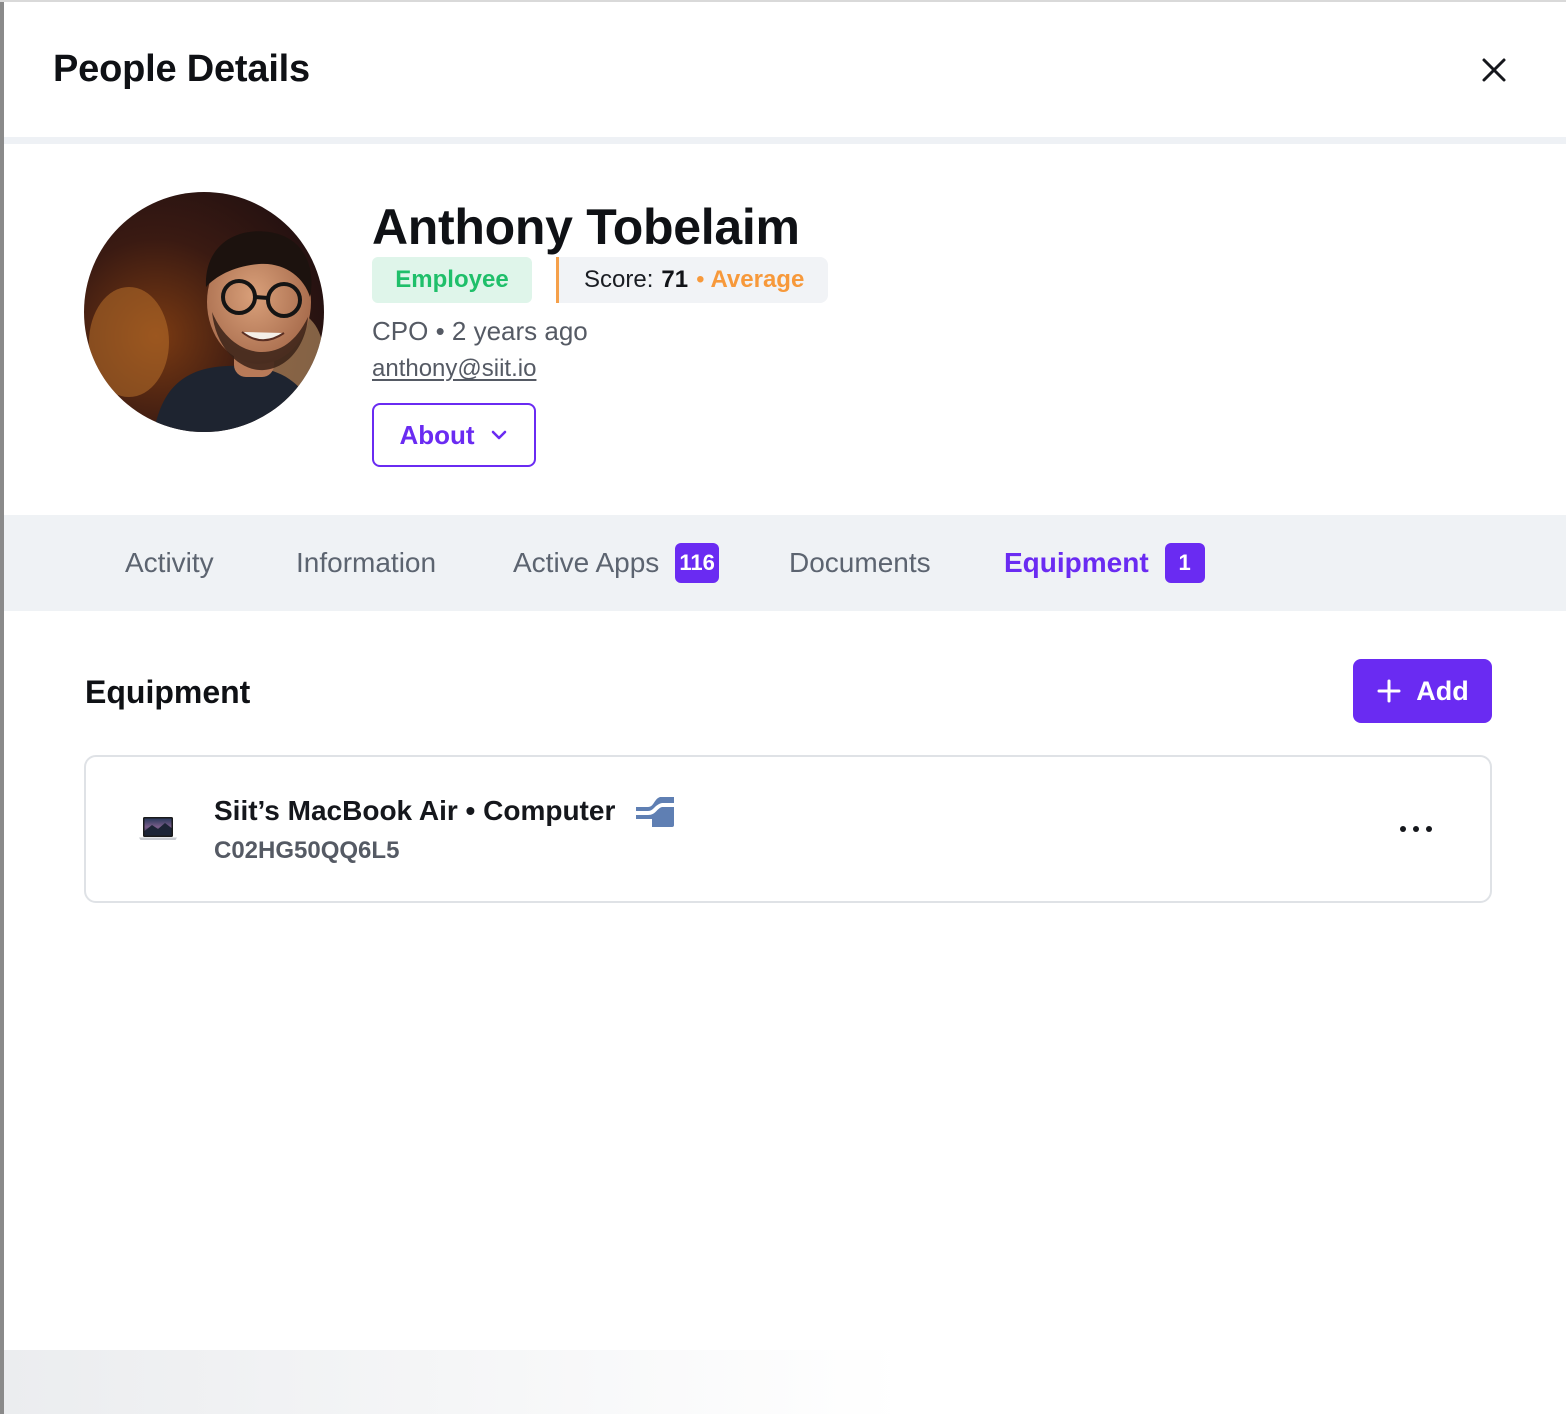  I want to click on tab-label: Information, so click(366, 562).